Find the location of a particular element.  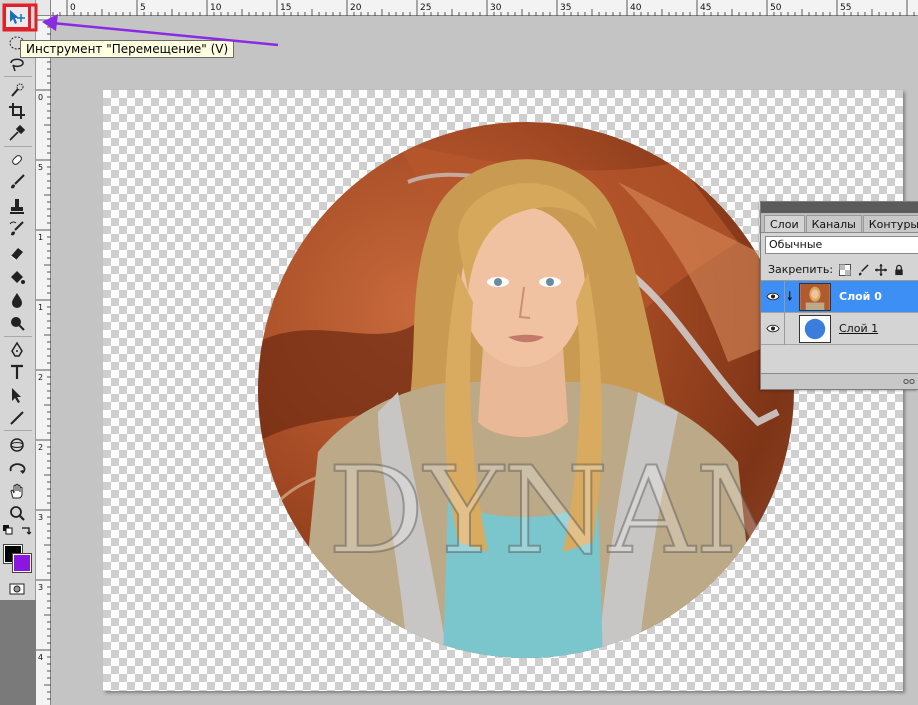

lock-transparency-icon is located at coordinates (844, 269).